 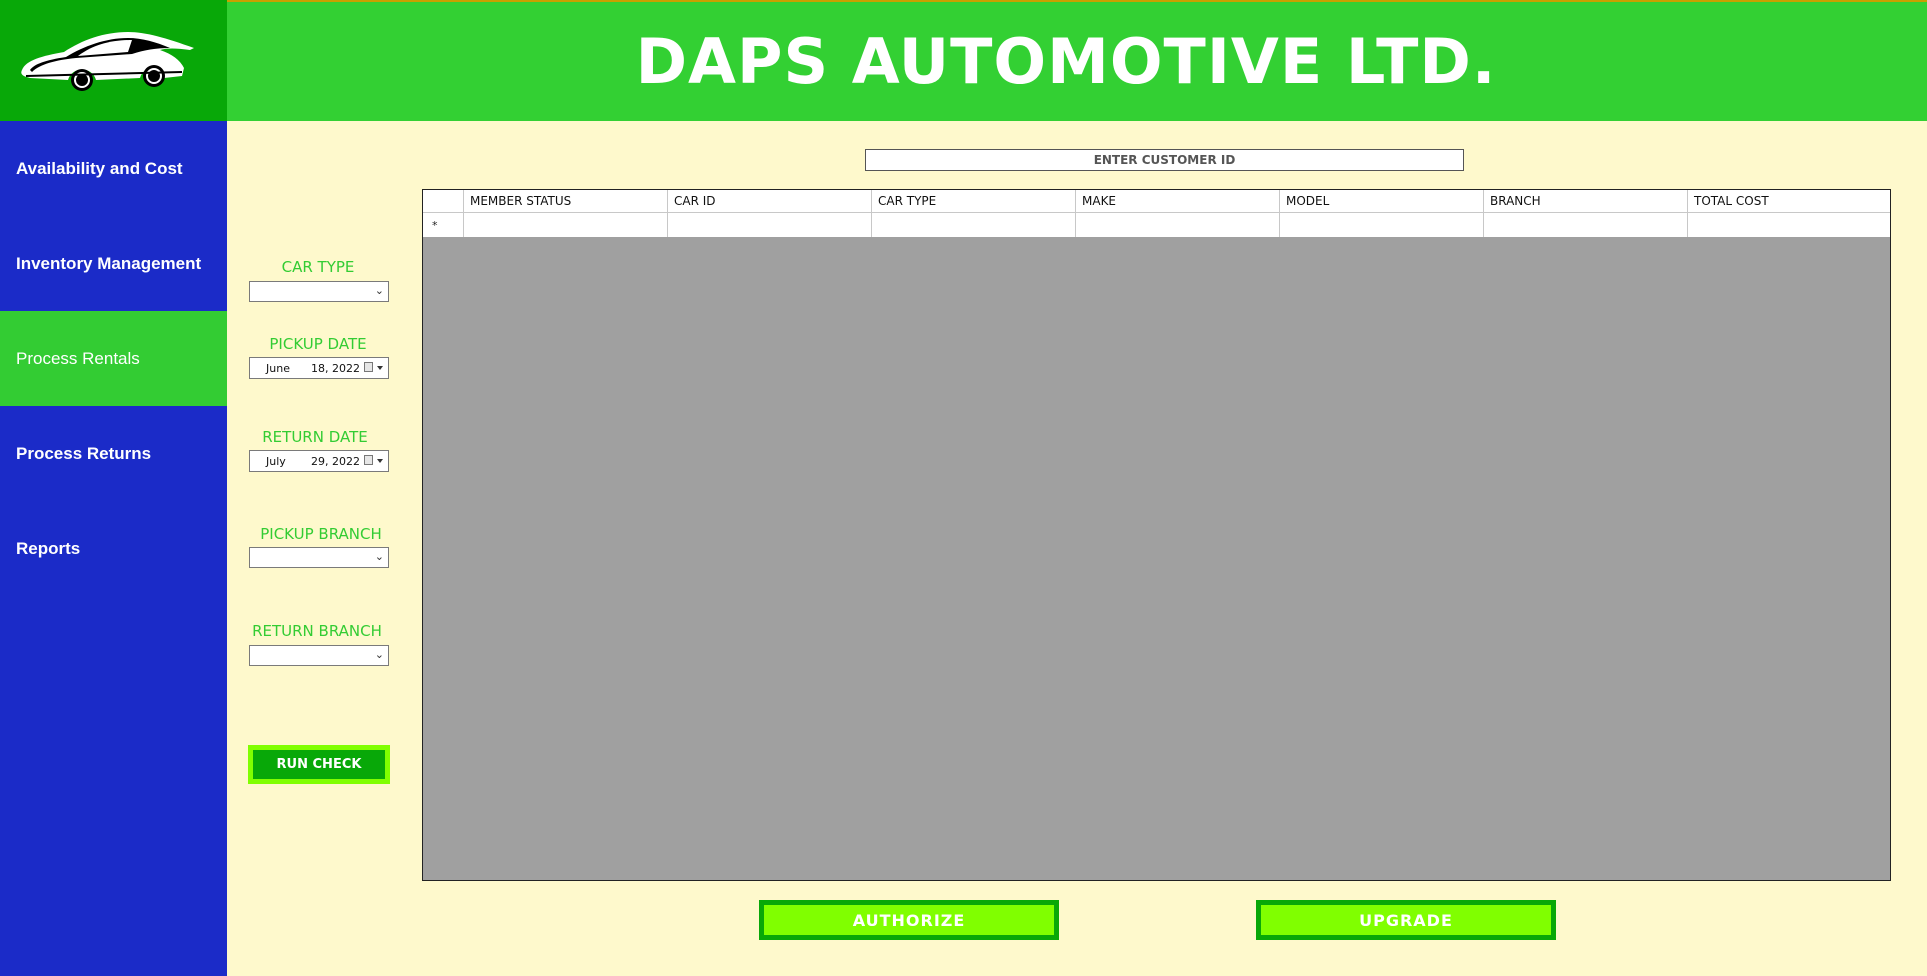 I want to click on header-banner: DAPS AUTOMOTIVE LTD., so click(x=1077, y=60).